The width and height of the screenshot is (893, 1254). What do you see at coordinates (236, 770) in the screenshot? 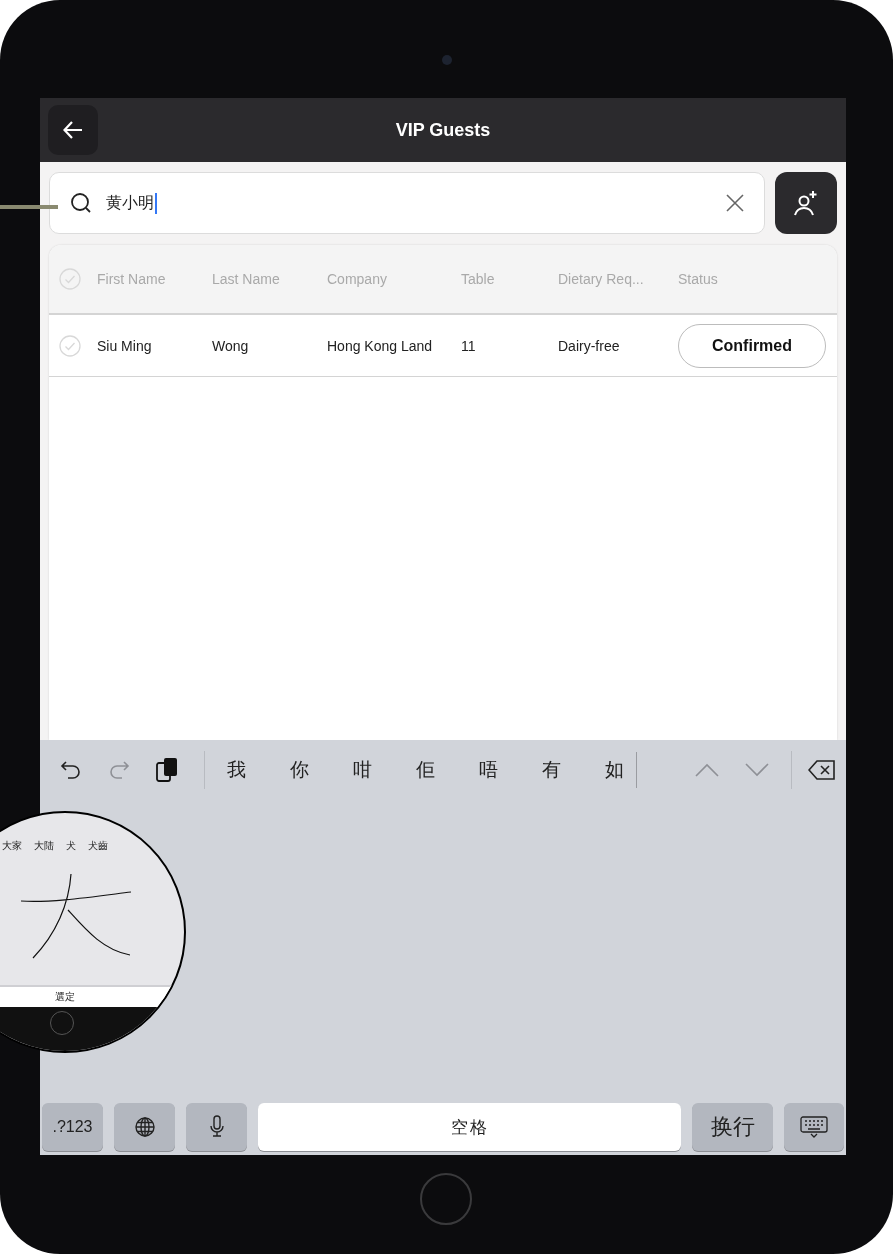
I see `candidate-character: 我` at bounding box center [236, 770].